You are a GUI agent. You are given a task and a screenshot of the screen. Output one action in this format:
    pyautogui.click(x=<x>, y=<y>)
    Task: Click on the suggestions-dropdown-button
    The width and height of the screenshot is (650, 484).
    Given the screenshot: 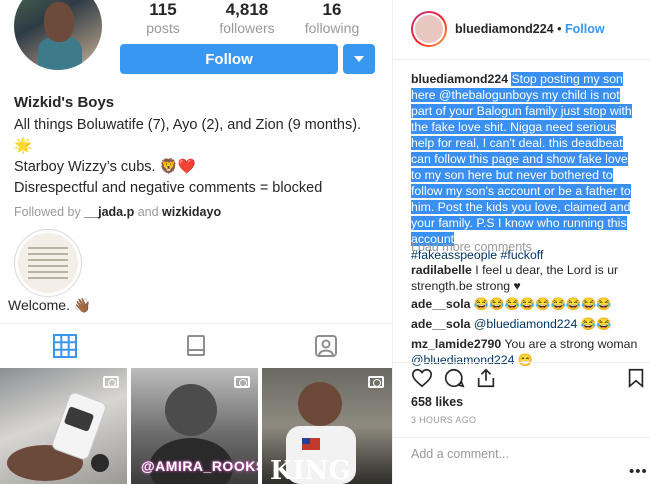 What is the action you would take?
    pyautogui.click(x=359, y=59)
    